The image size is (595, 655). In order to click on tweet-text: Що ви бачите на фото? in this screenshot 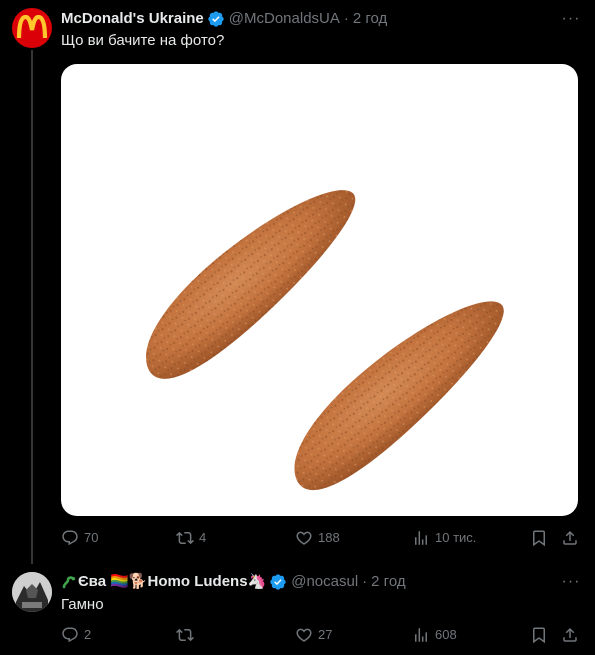, I will do `click(143, 40)`.